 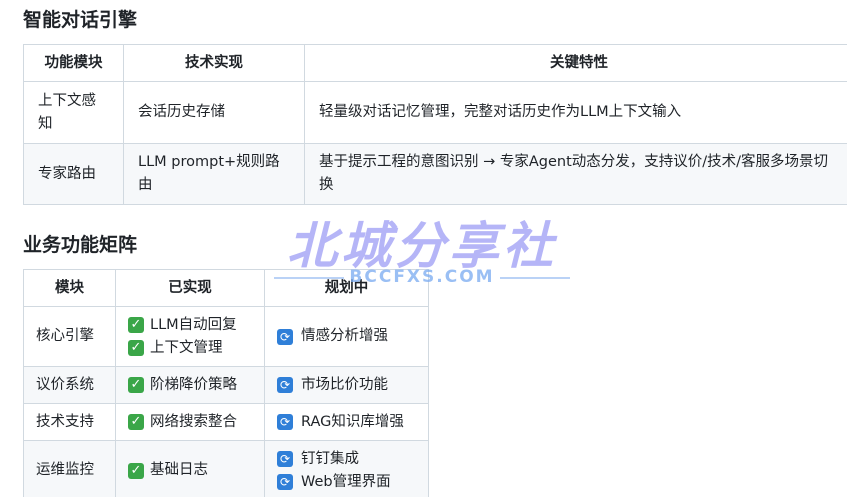 What do you see at coordinates (190, 288) in the screenshot?
I see `column-header: 已实现` at bounding box center [190, 288].